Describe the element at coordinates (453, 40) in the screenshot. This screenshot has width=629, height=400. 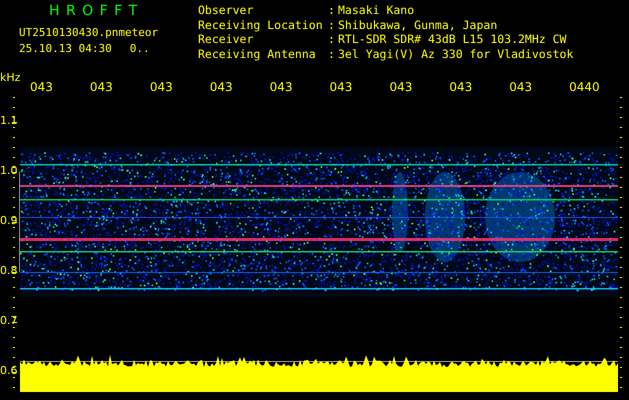
I see `info-value: RTL-SDR SDR# 43dB L15 103.2MHz CW` at that location.